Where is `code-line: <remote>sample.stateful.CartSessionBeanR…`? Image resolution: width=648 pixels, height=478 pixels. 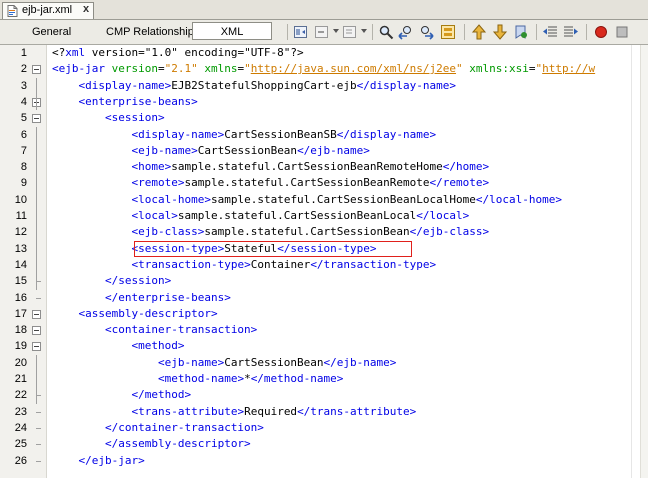 code-line: <remote>sample.stateful.CartSessionBeanR… is located at coordinates (270, 183).